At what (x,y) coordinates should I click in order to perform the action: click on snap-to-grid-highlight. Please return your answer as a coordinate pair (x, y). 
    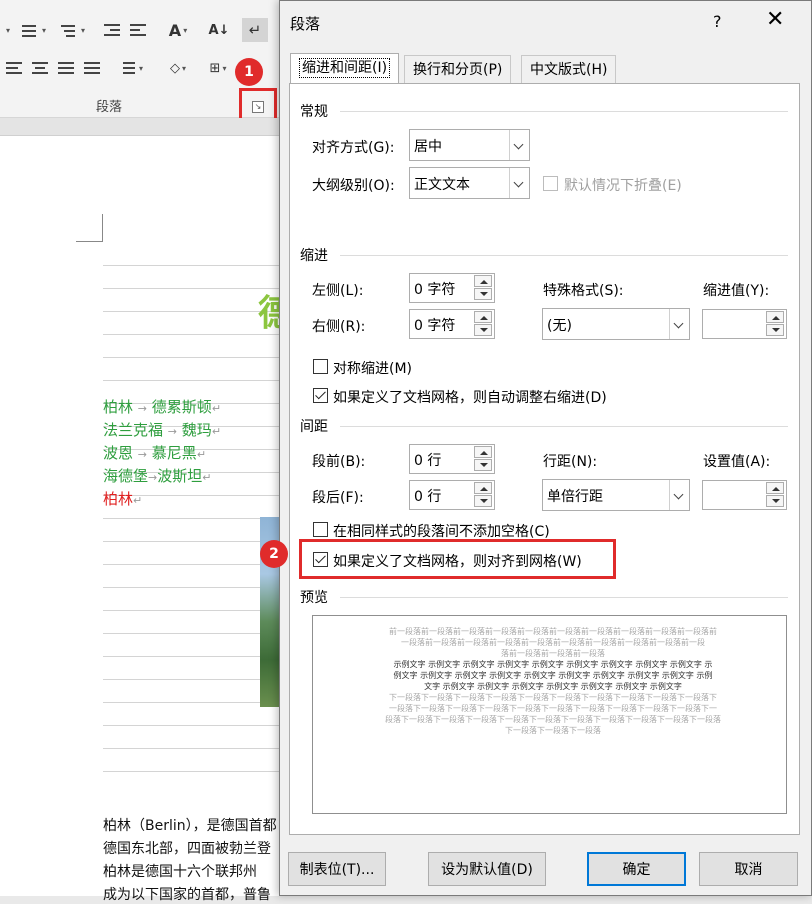
    Looking at the image, I should click on (457, 559).